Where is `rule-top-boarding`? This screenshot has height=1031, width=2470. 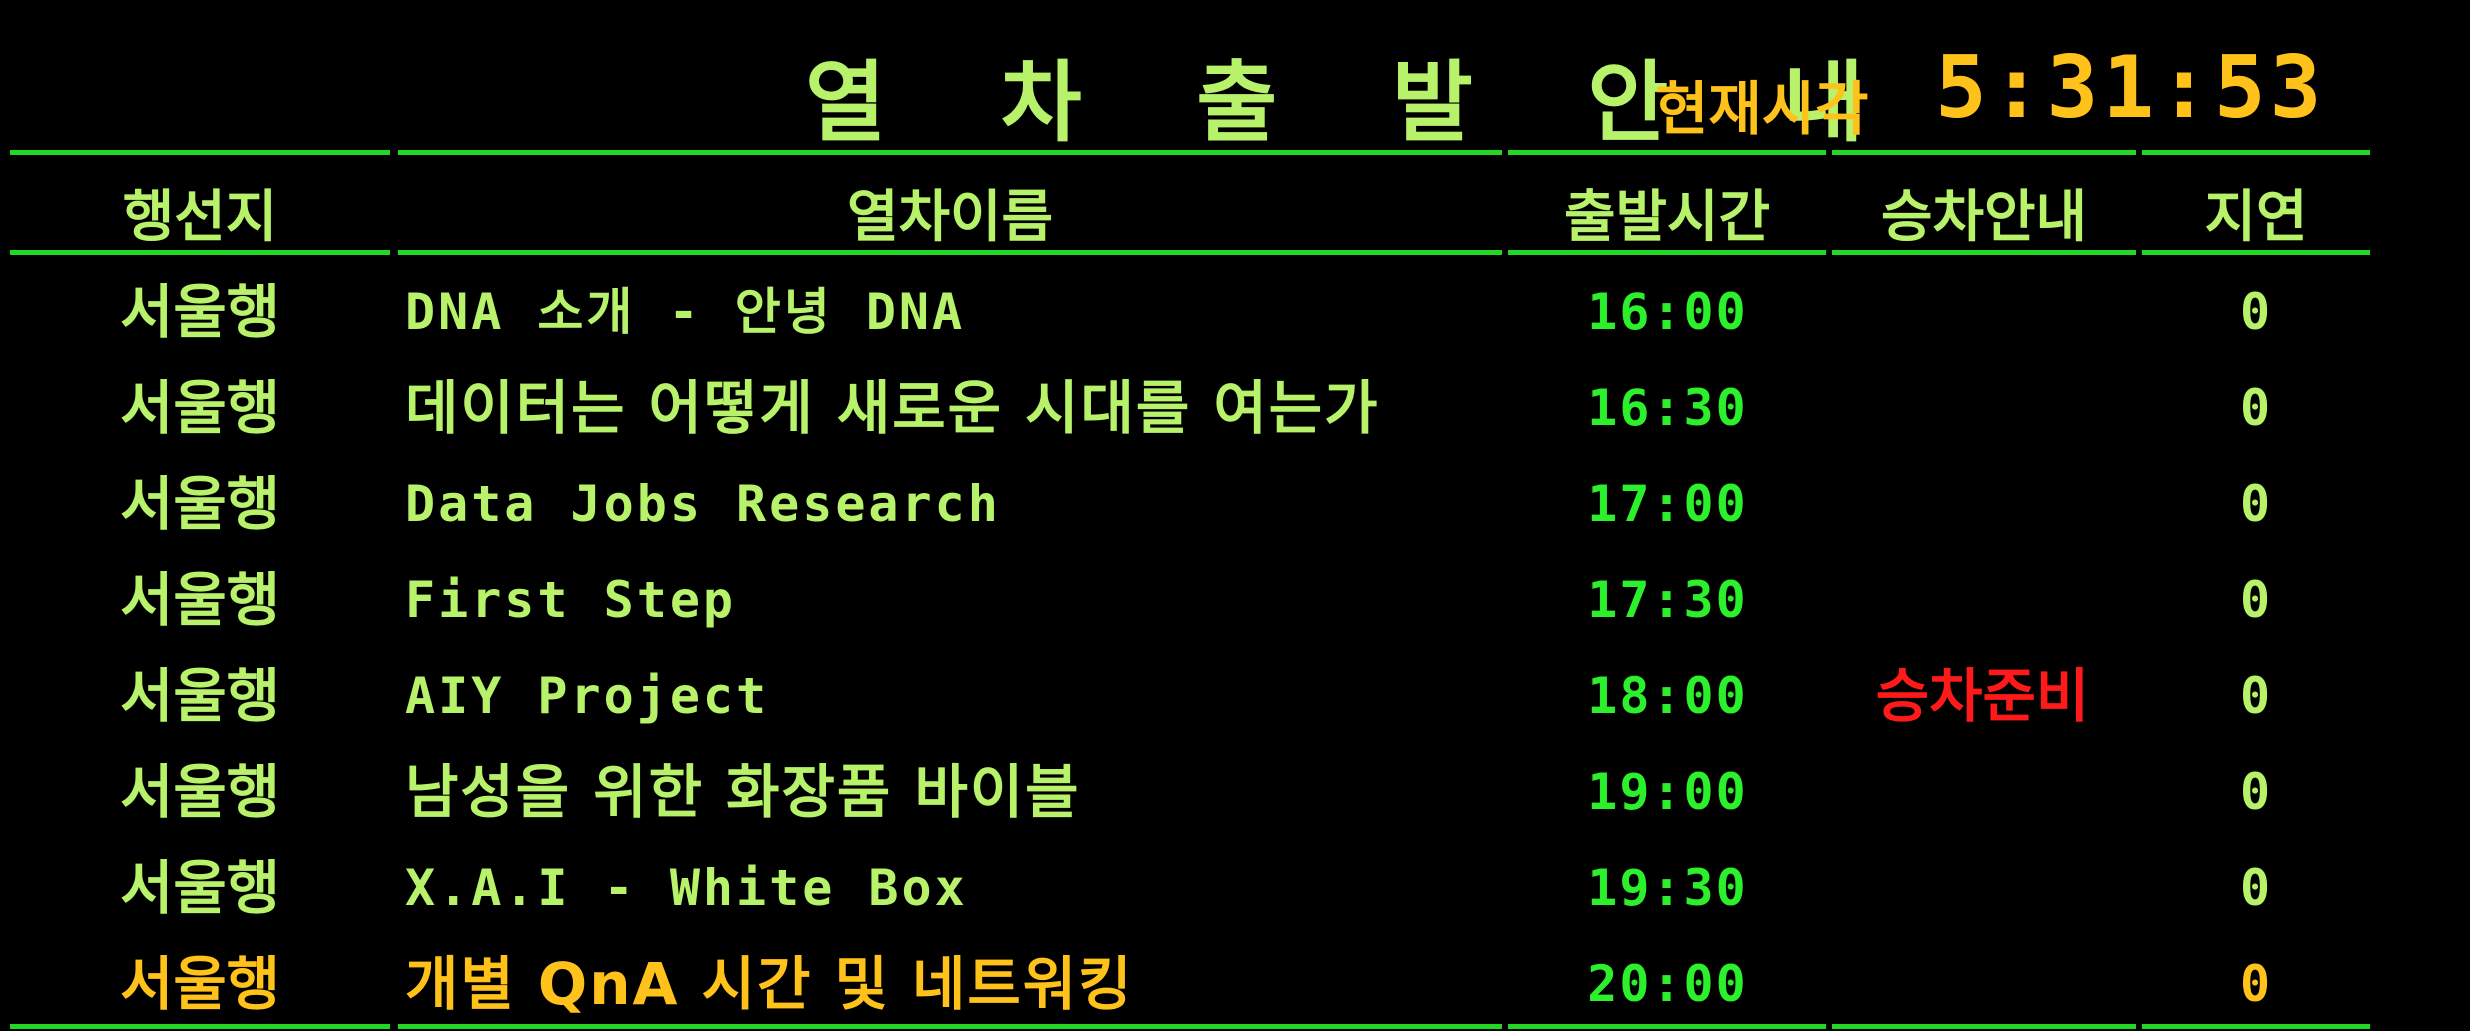
rule-top-boarding is located at coordinates (1984, 152).